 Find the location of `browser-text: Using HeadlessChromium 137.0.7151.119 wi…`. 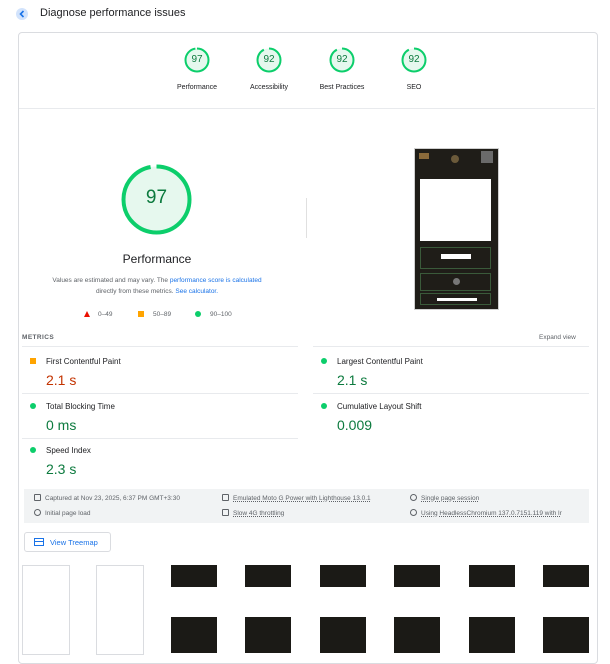

browser-text: Using HeadlessChromium 137.0.7151.119 wi… is located at coordinates (491, 513).